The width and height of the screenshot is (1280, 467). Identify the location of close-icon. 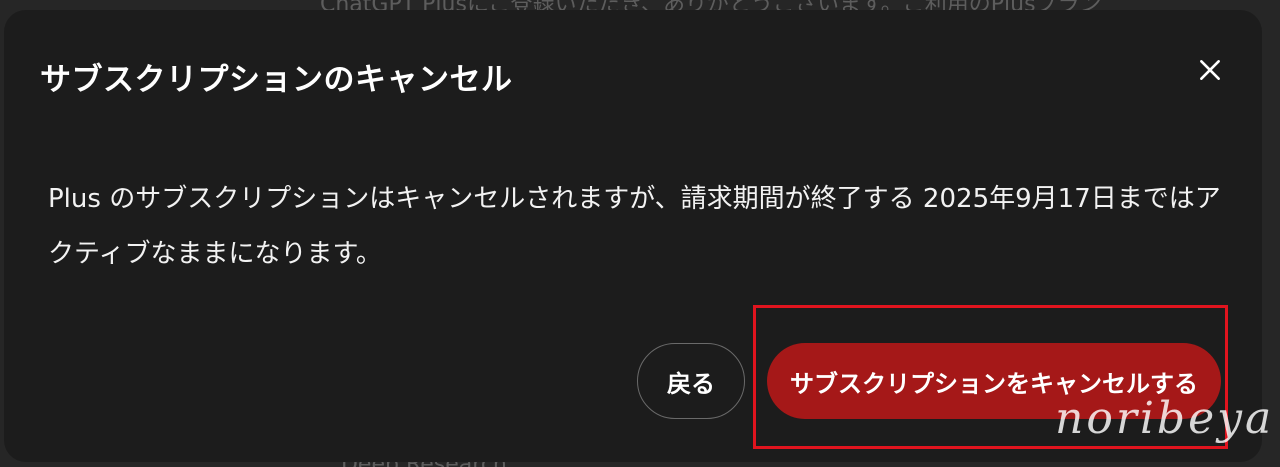
(1210, 70).